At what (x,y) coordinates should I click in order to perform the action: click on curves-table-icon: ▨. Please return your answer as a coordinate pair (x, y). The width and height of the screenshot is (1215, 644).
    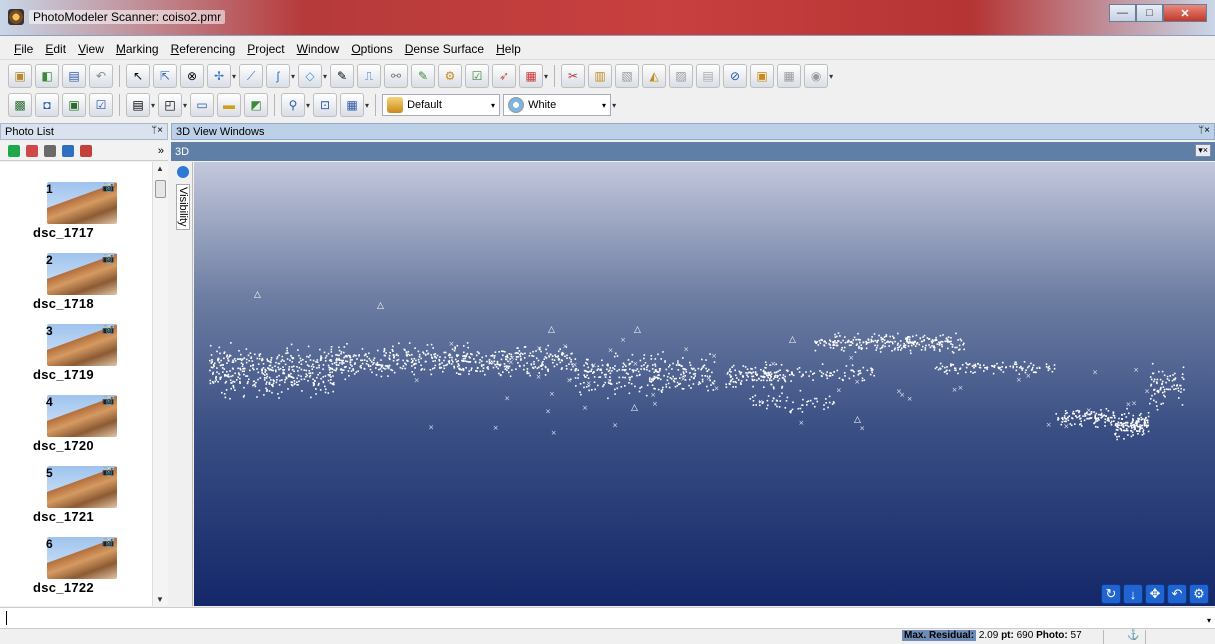
    Looking at the image, I should click on (681, 76).